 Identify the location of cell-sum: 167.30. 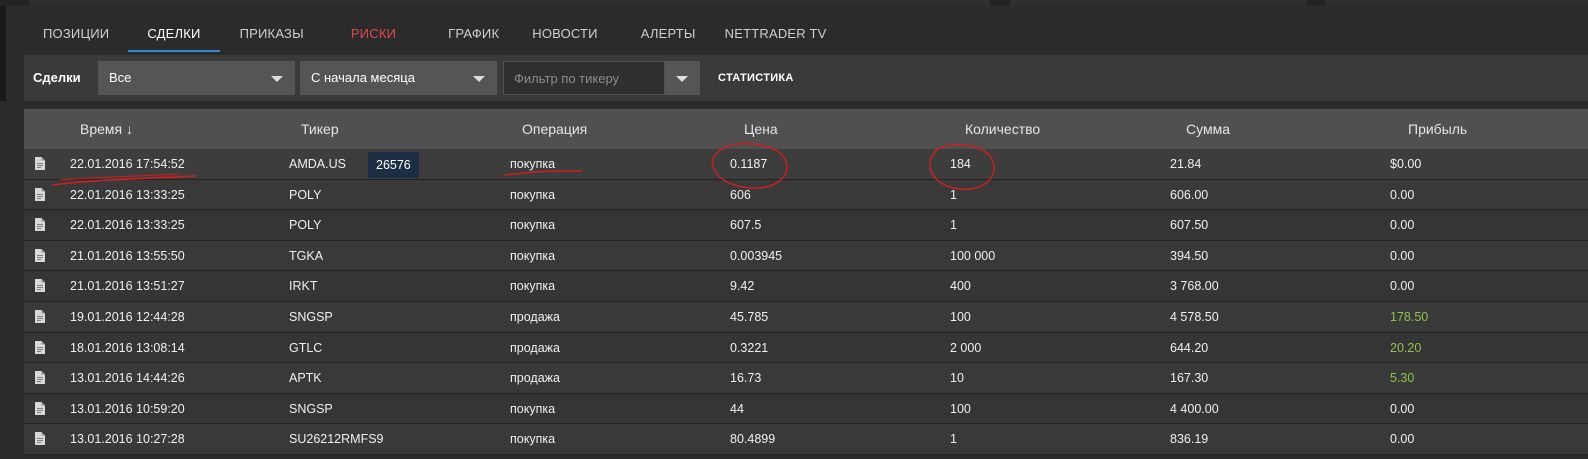
(1189, 378).